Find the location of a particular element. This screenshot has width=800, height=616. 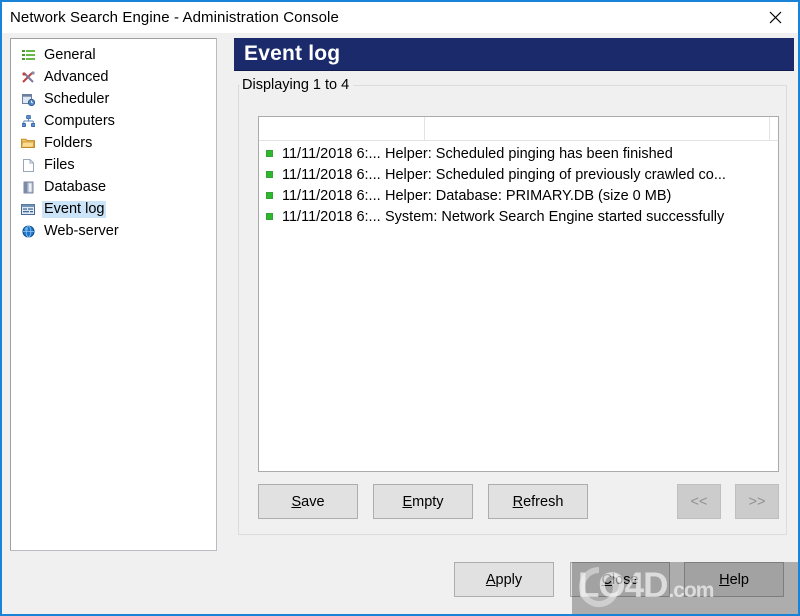

sidebar-item-label: Database is located at coordinates (75, 186).